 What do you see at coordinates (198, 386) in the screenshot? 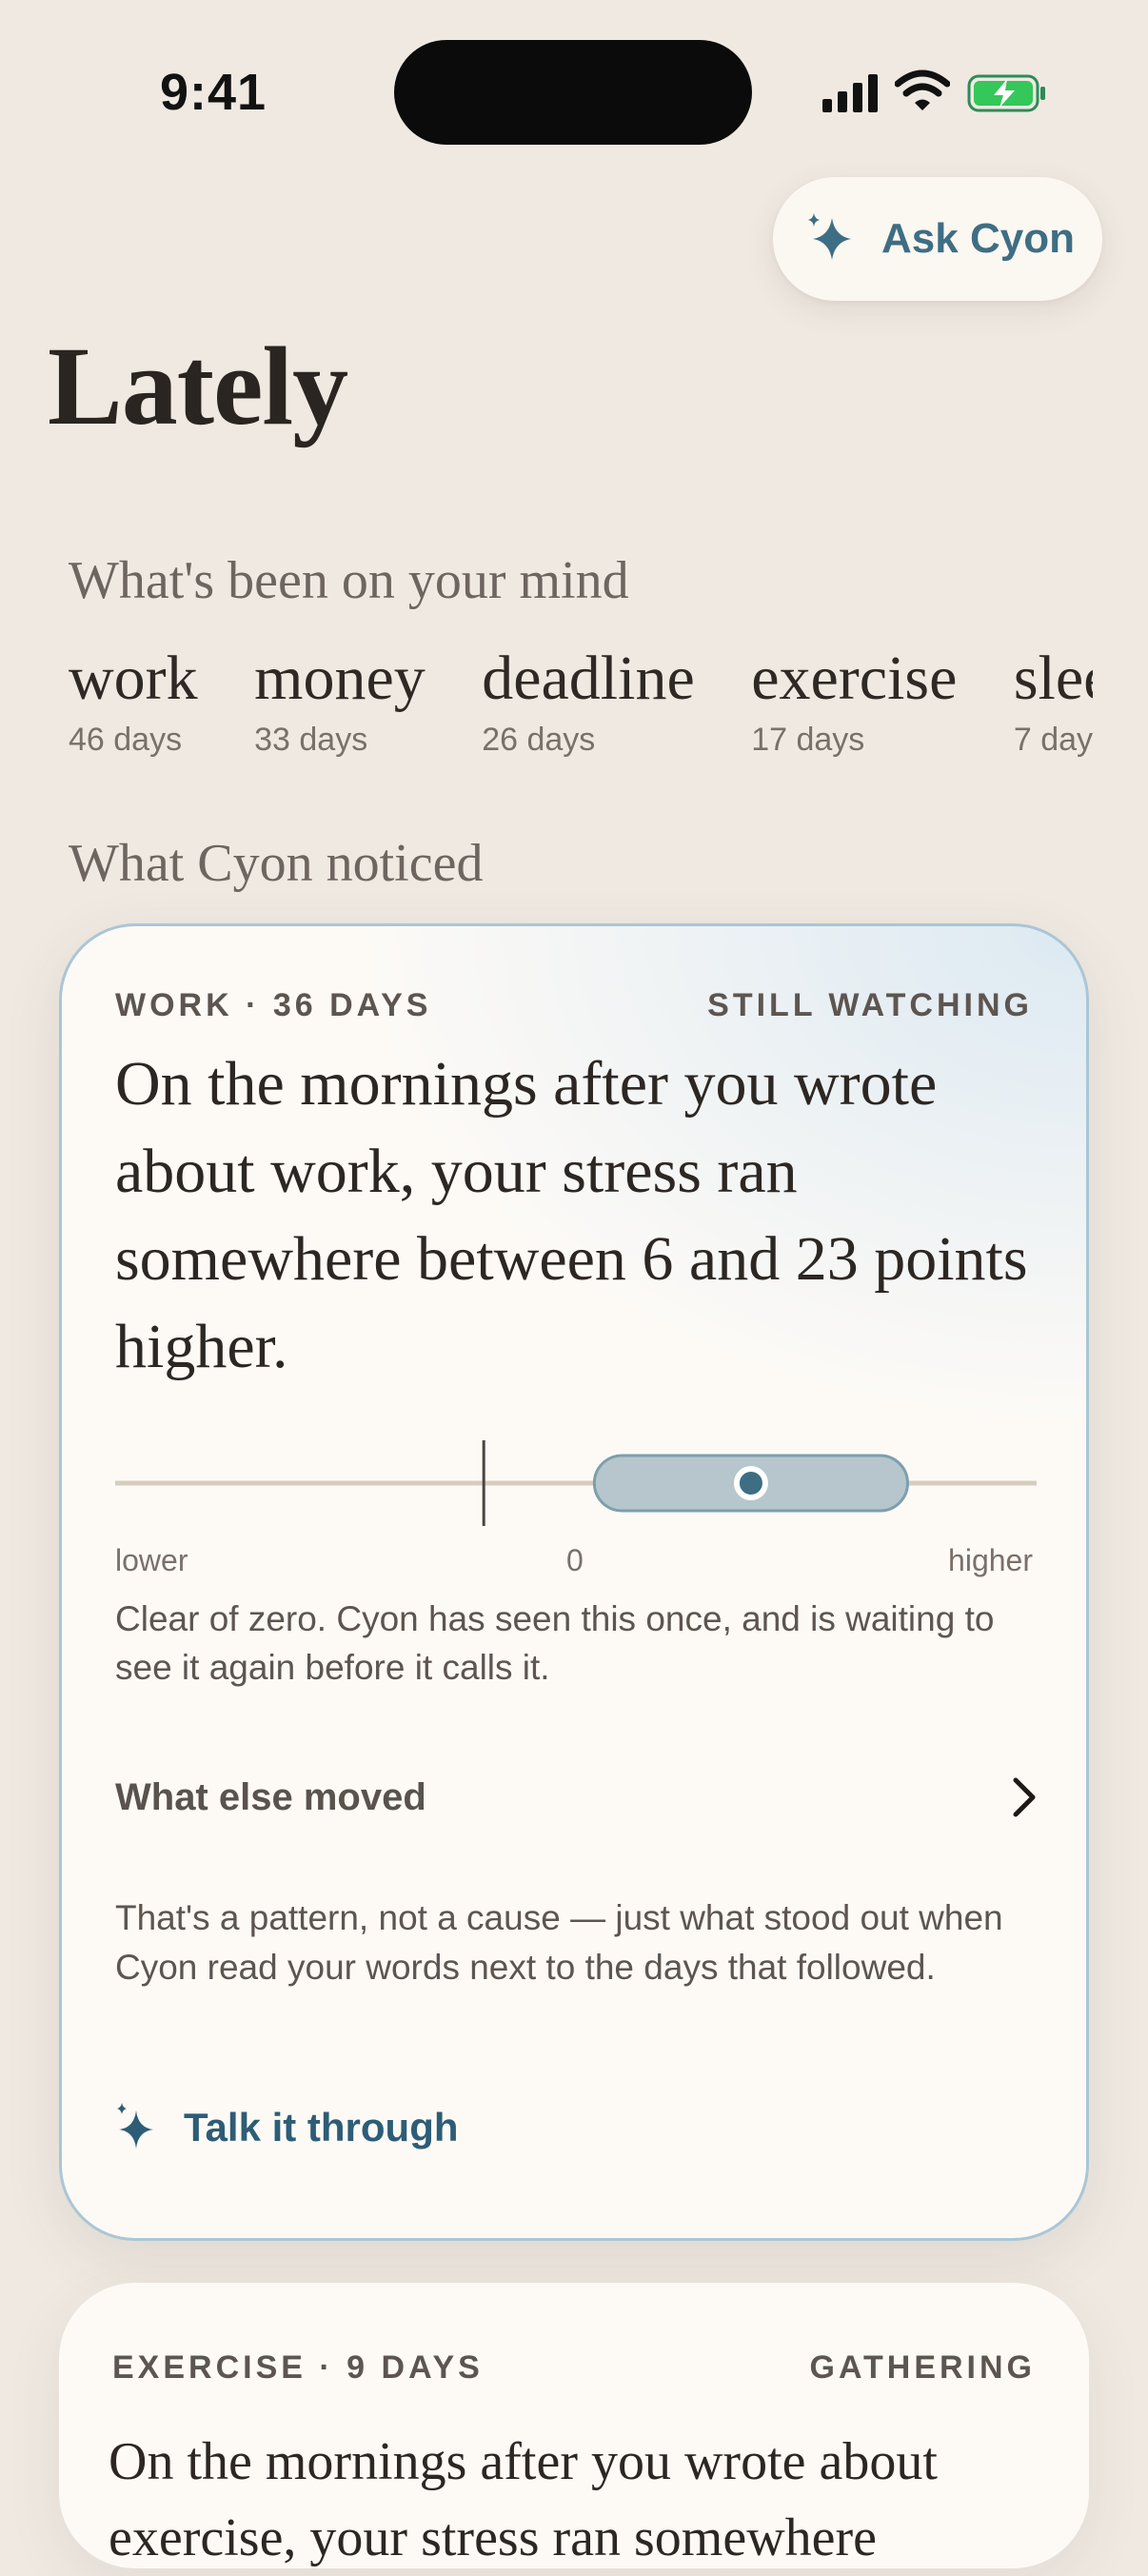
I see `page-title: Lately` at bounding box center [198, 386].